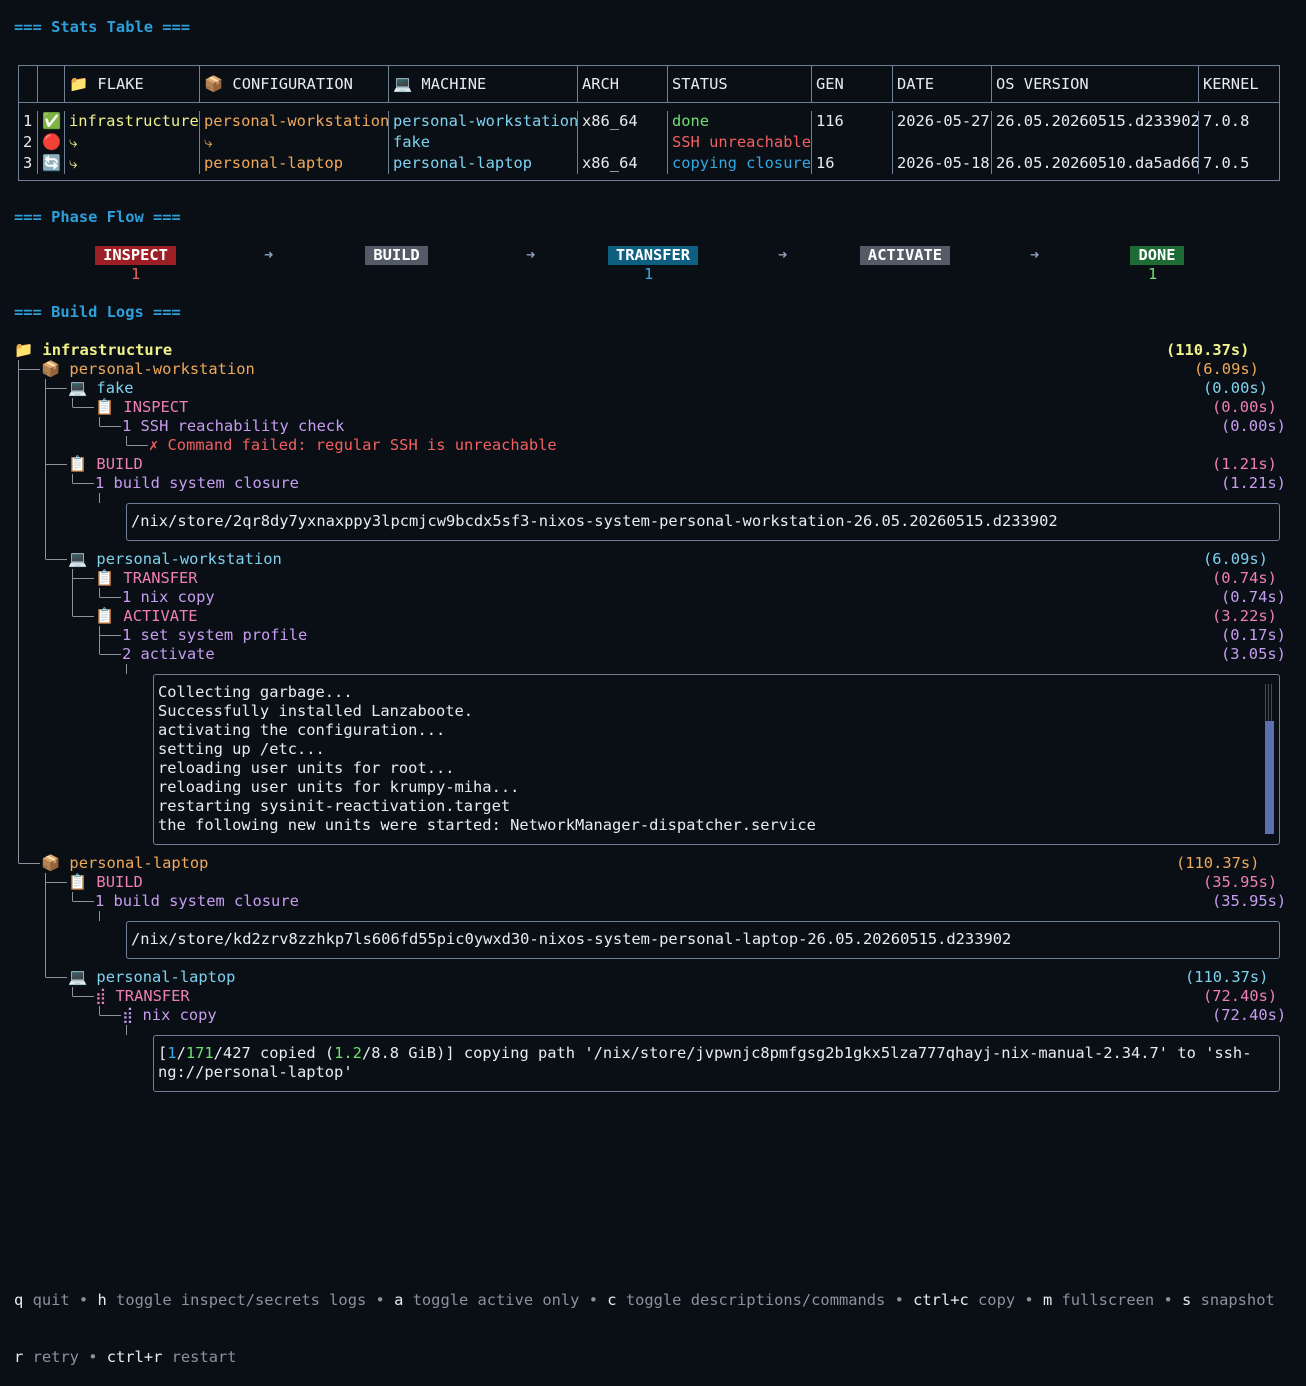 This screenshot has height=1386, width=1306. Describe the element at coordinates (55, 1357) in the screenshot. I see `key-desc: retry` at that location.